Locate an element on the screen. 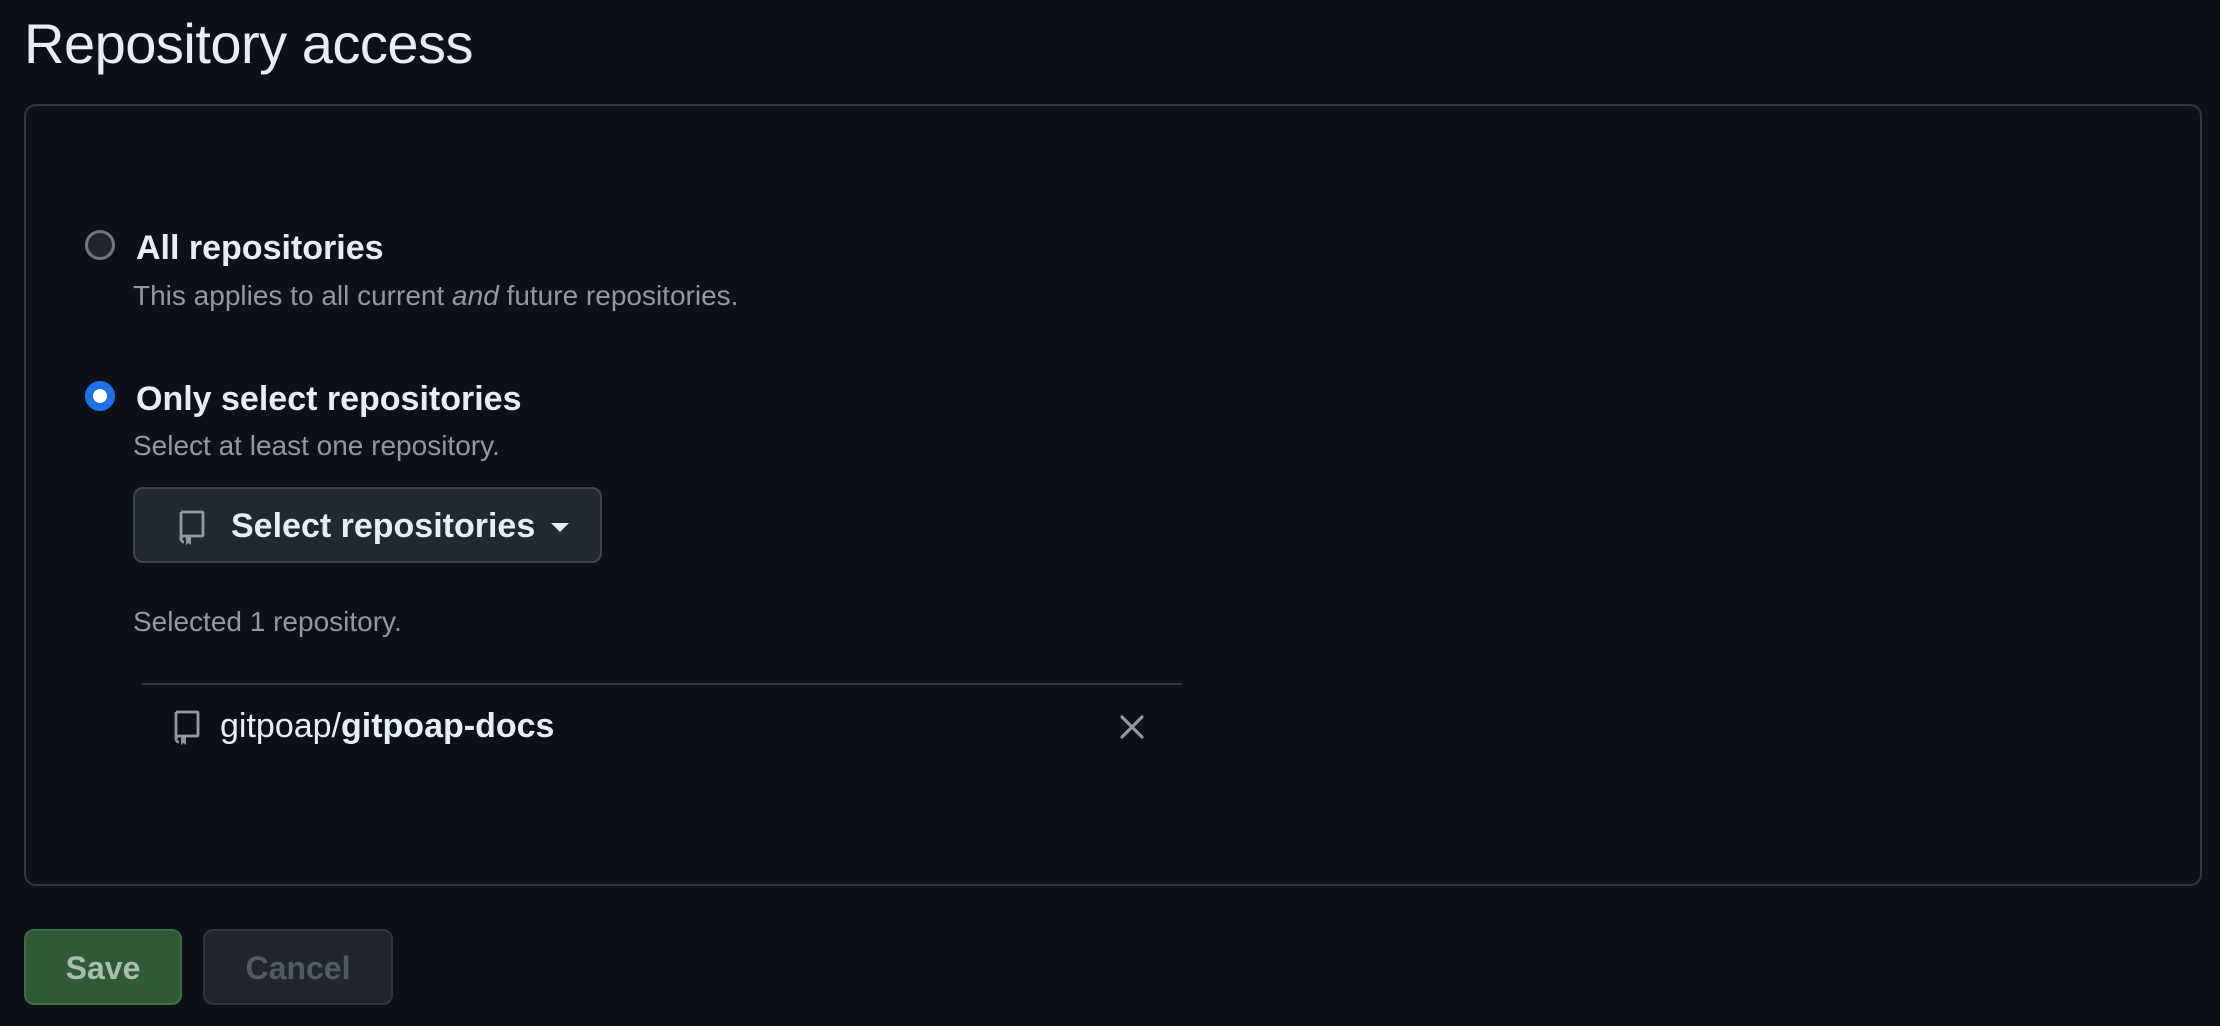  list-item: gitpoap/gitpoap-docs is located at coordinates (662, 723).